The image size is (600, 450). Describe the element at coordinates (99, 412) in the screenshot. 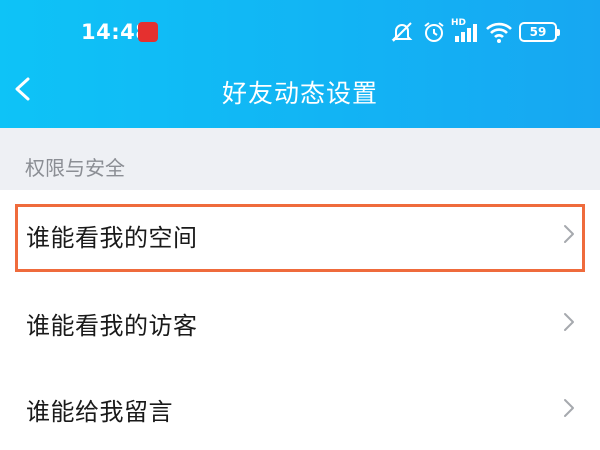

I see `list-item-label: 谁能给我留言` at that location.